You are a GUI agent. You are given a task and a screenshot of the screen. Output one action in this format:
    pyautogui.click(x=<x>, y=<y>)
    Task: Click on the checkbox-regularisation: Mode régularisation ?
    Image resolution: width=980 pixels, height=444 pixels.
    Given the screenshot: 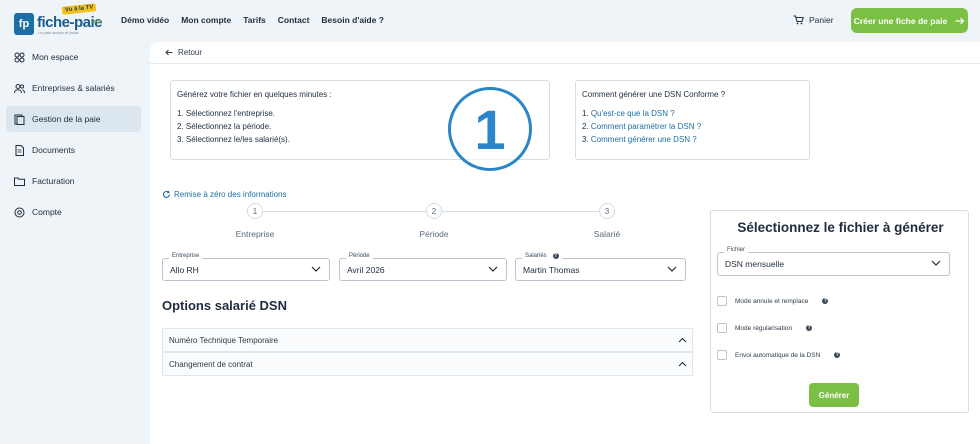 What is the action you would take?
    pyautogui.click(x=765, y=328)
    